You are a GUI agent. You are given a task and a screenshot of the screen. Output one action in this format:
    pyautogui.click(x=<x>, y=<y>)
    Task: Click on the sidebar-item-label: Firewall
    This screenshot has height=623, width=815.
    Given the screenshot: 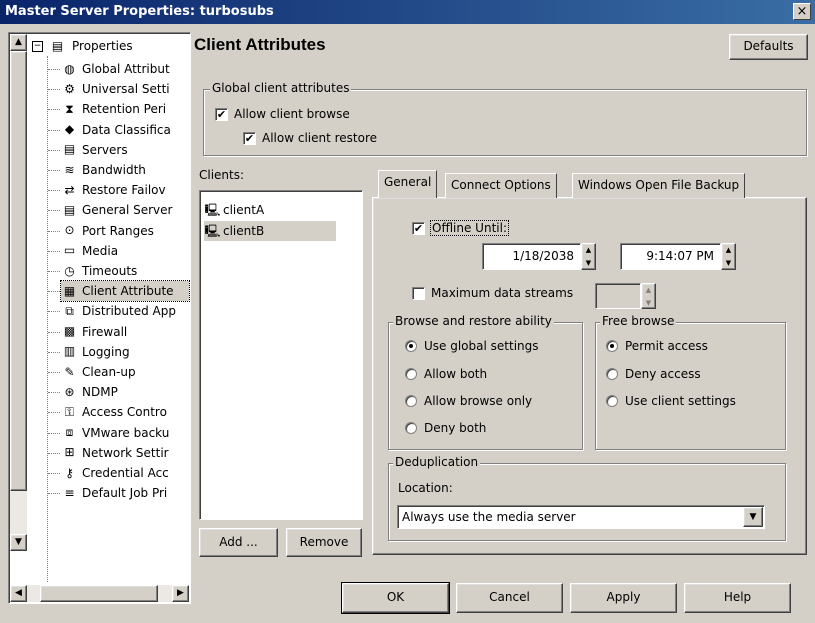 What is the action you would take?
    pyautogui.click(x=105, y=331)
    